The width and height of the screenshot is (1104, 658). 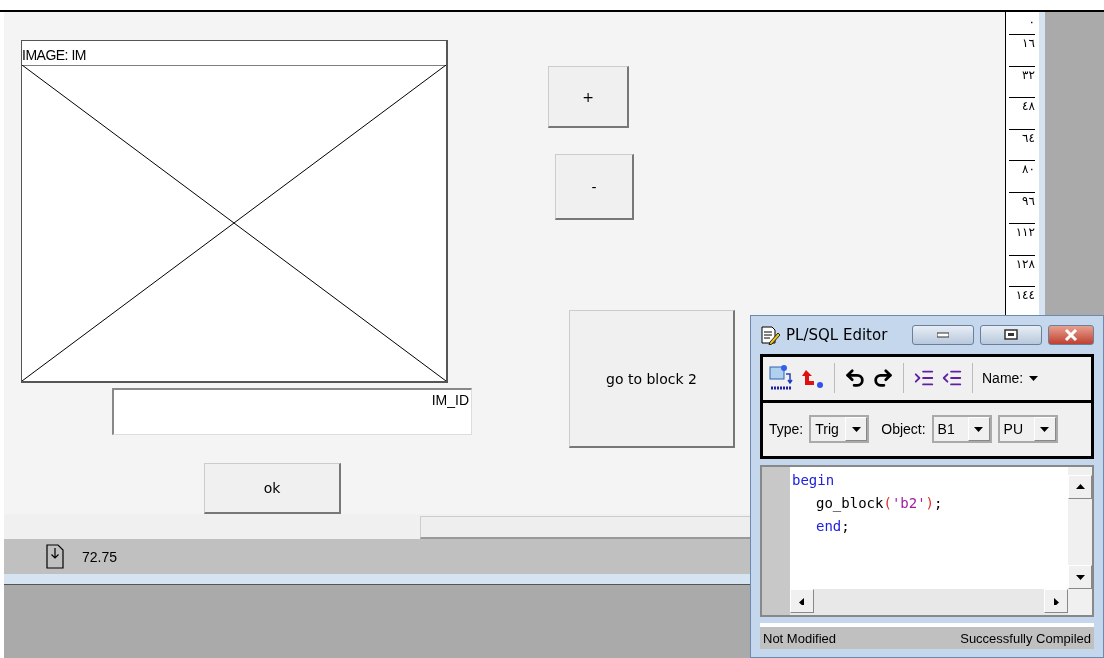 What do you see at coordinates (786, 429) in the screenshot?
I see `type-label: Type:` at bounding box center [786, 429].